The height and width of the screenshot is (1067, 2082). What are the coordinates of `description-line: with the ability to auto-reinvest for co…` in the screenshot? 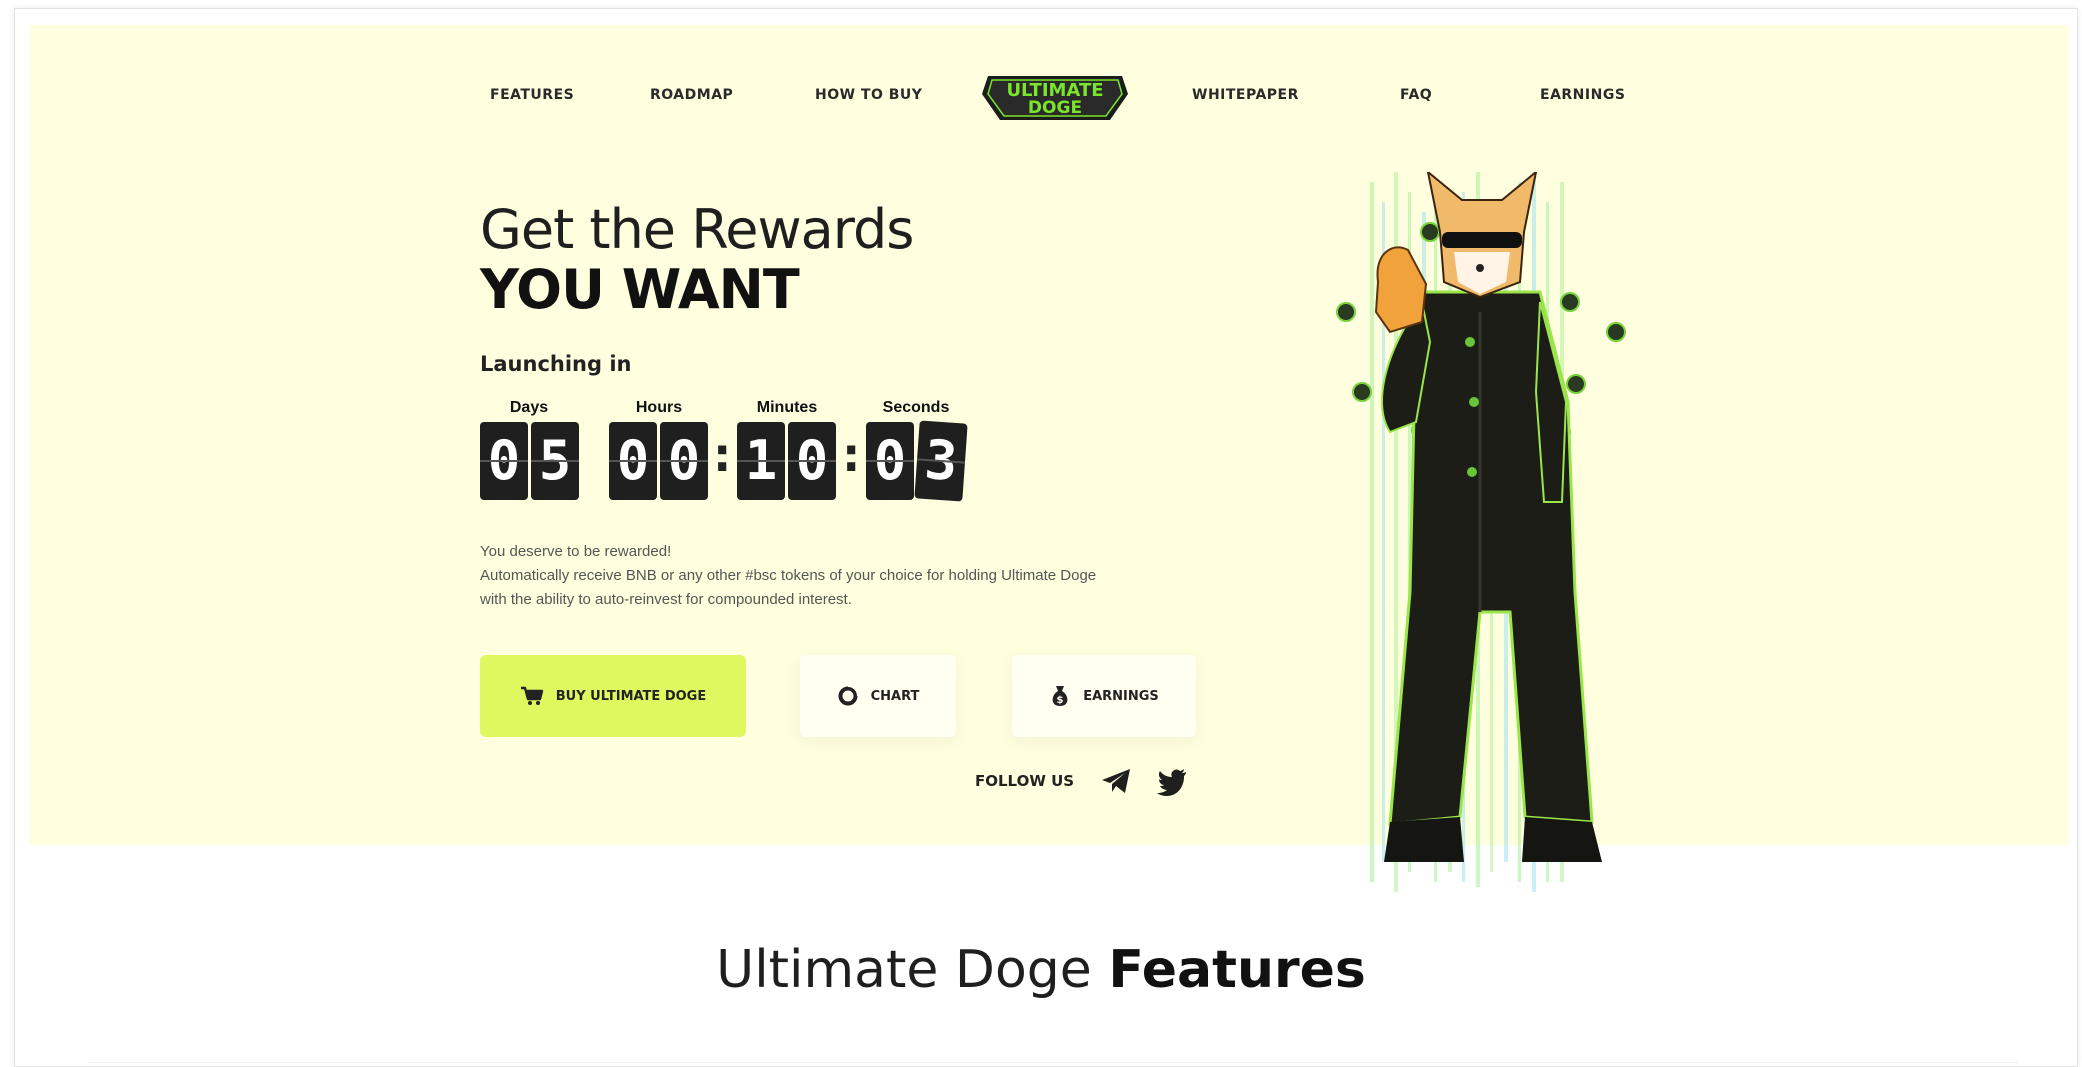 It's located at (666, 599).